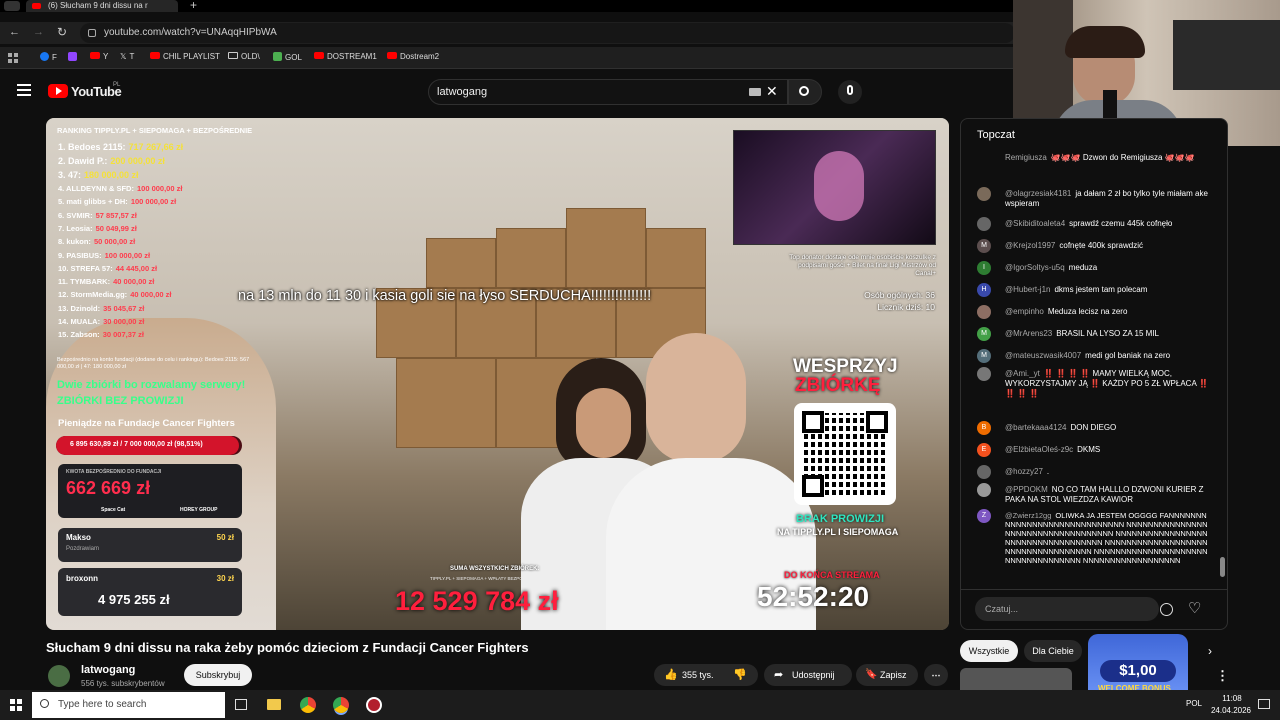 This screenshot has height=720, width=1280. Describe the element at coordinates (199, 510) in the screenshot. I see `sponsor-horey-group: HOREY GROUP` at that location.